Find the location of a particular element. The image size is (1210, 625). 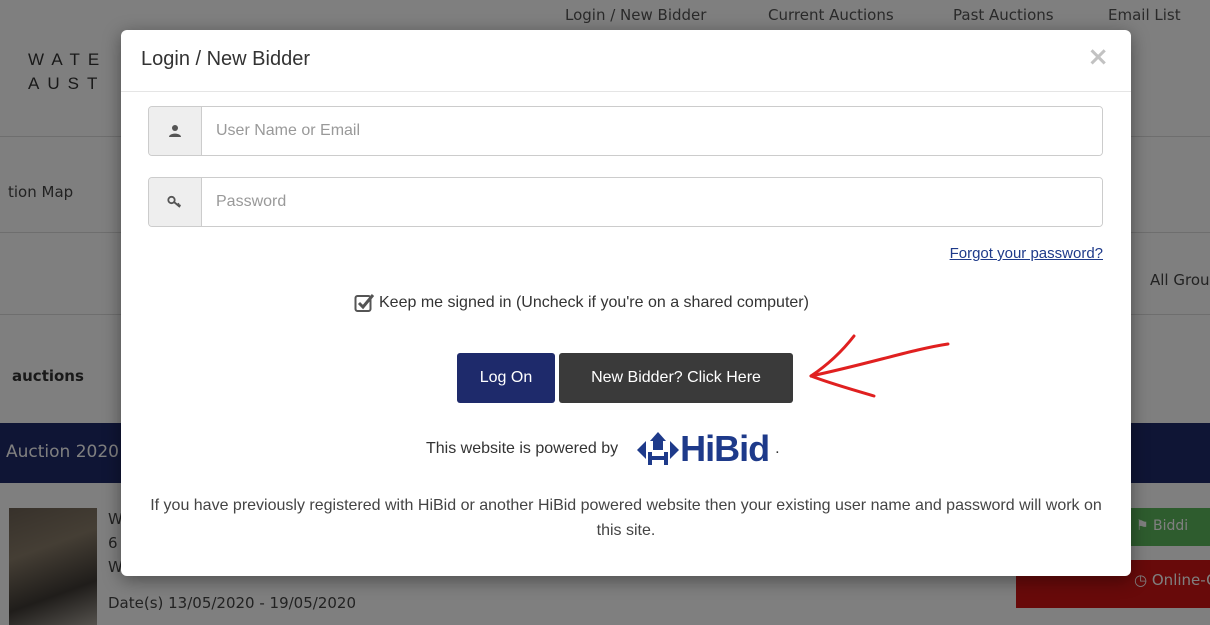

key-icon is located at coordinates (175, 202).